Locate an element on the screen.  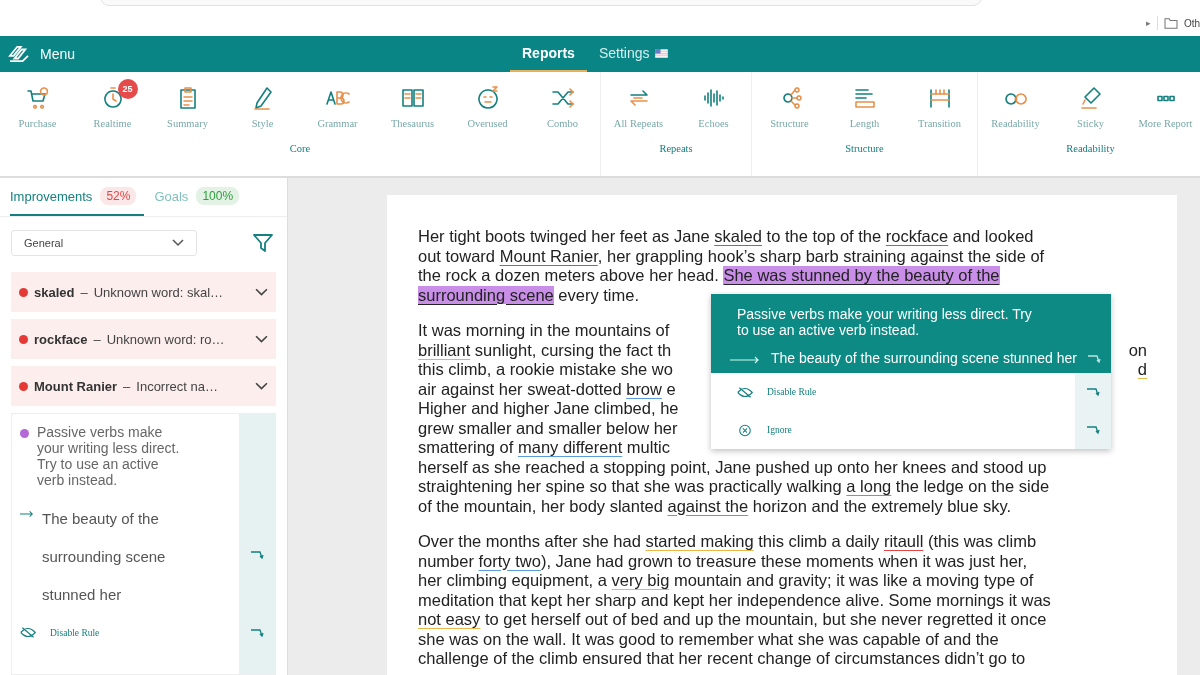
text-line: Her tight boots twinged her feet as Jane skaled to the top of the rockface and looked is located at coordinates (726, 237).